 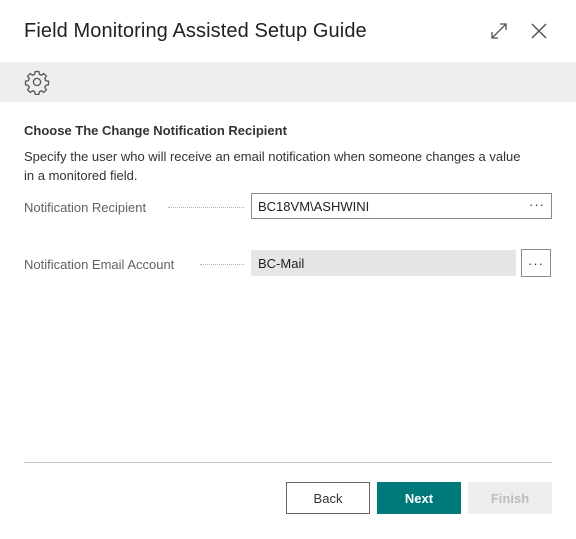 I want to click on email-account-field: BC-Mail, so click(x=383, y=263).